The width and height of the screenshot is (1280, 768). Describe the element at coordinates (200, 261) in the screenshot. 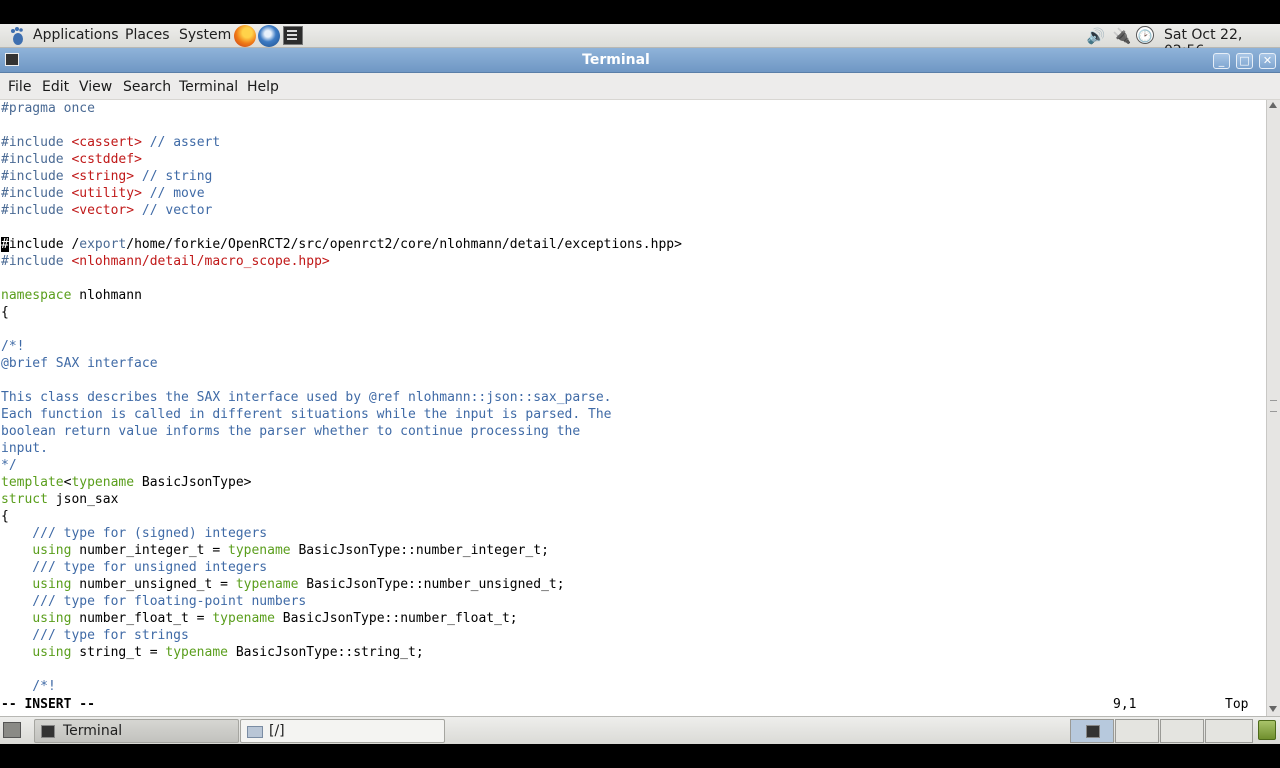

I see `code-token: <nlohmann/detail/macro_scope.hpp>` at that location.